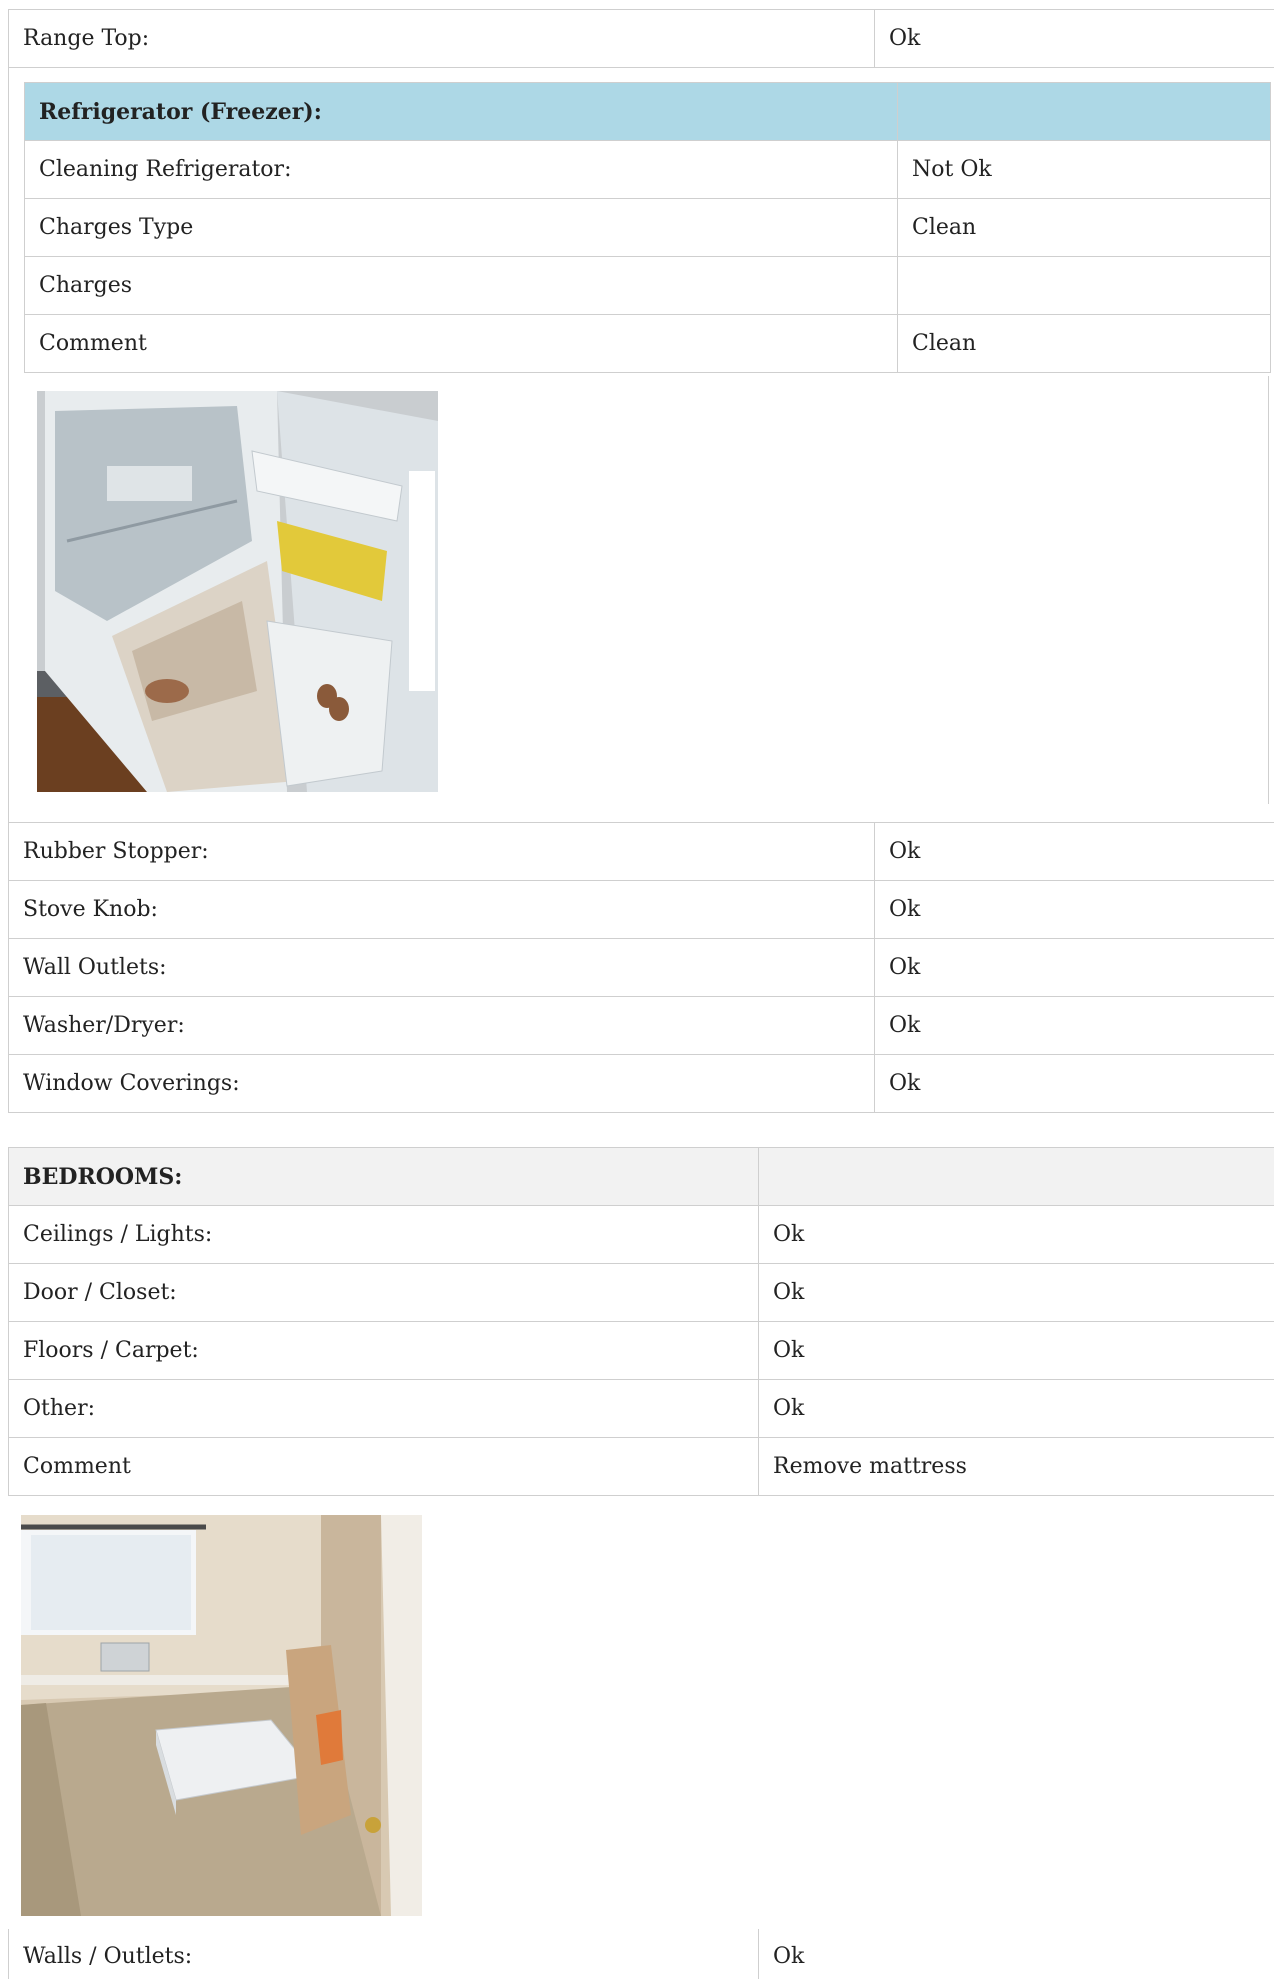 This screenshot has height=1979, width=1274. I want to click on row-label: Charges Type, so click(461, 227).